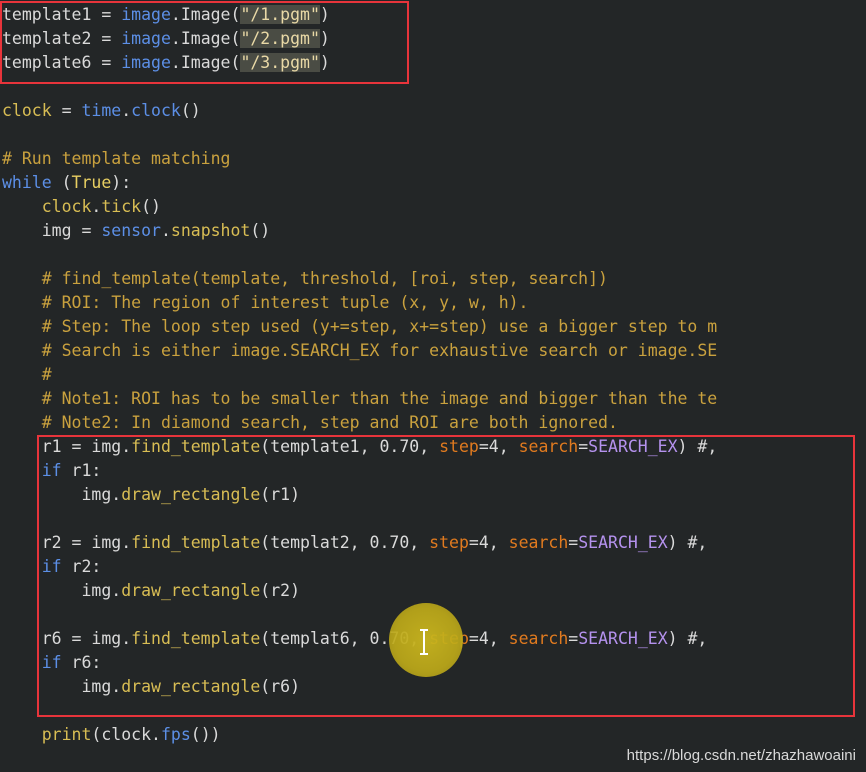 This screenshot has height=772, width=866. I want to click on code-token: (template1, 0.70,, so click(350, 446).